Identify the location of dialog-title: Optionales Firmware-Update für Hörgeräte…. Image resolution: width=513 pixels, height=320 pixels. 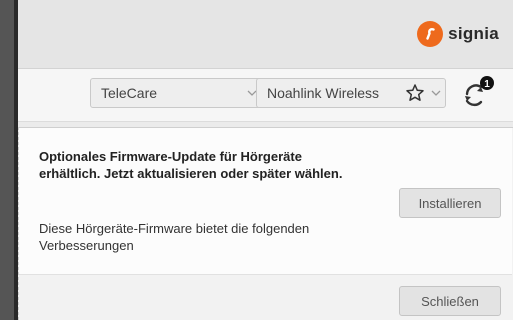
(191, 165).